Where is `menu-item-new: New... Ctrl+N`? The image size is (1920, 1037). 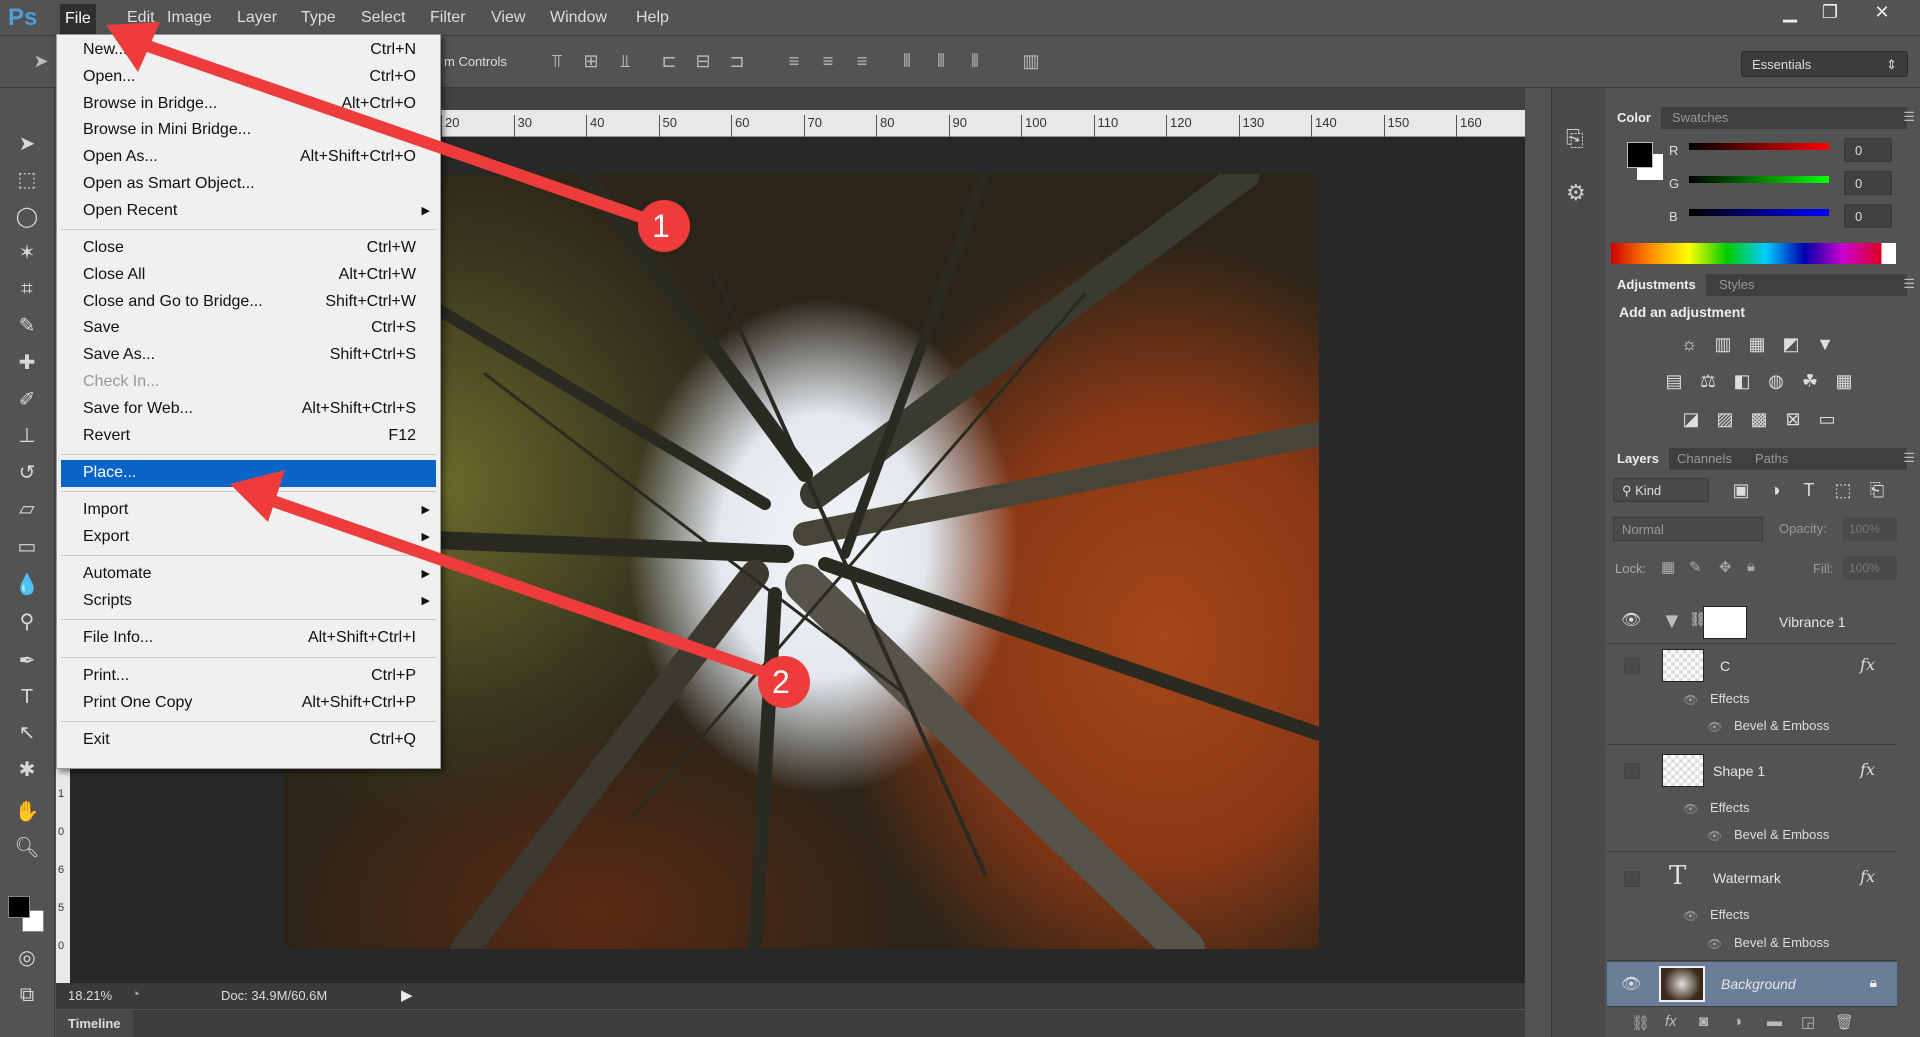 menu-item-new: New... Ctrl+N is located at coordinates (248, 50).